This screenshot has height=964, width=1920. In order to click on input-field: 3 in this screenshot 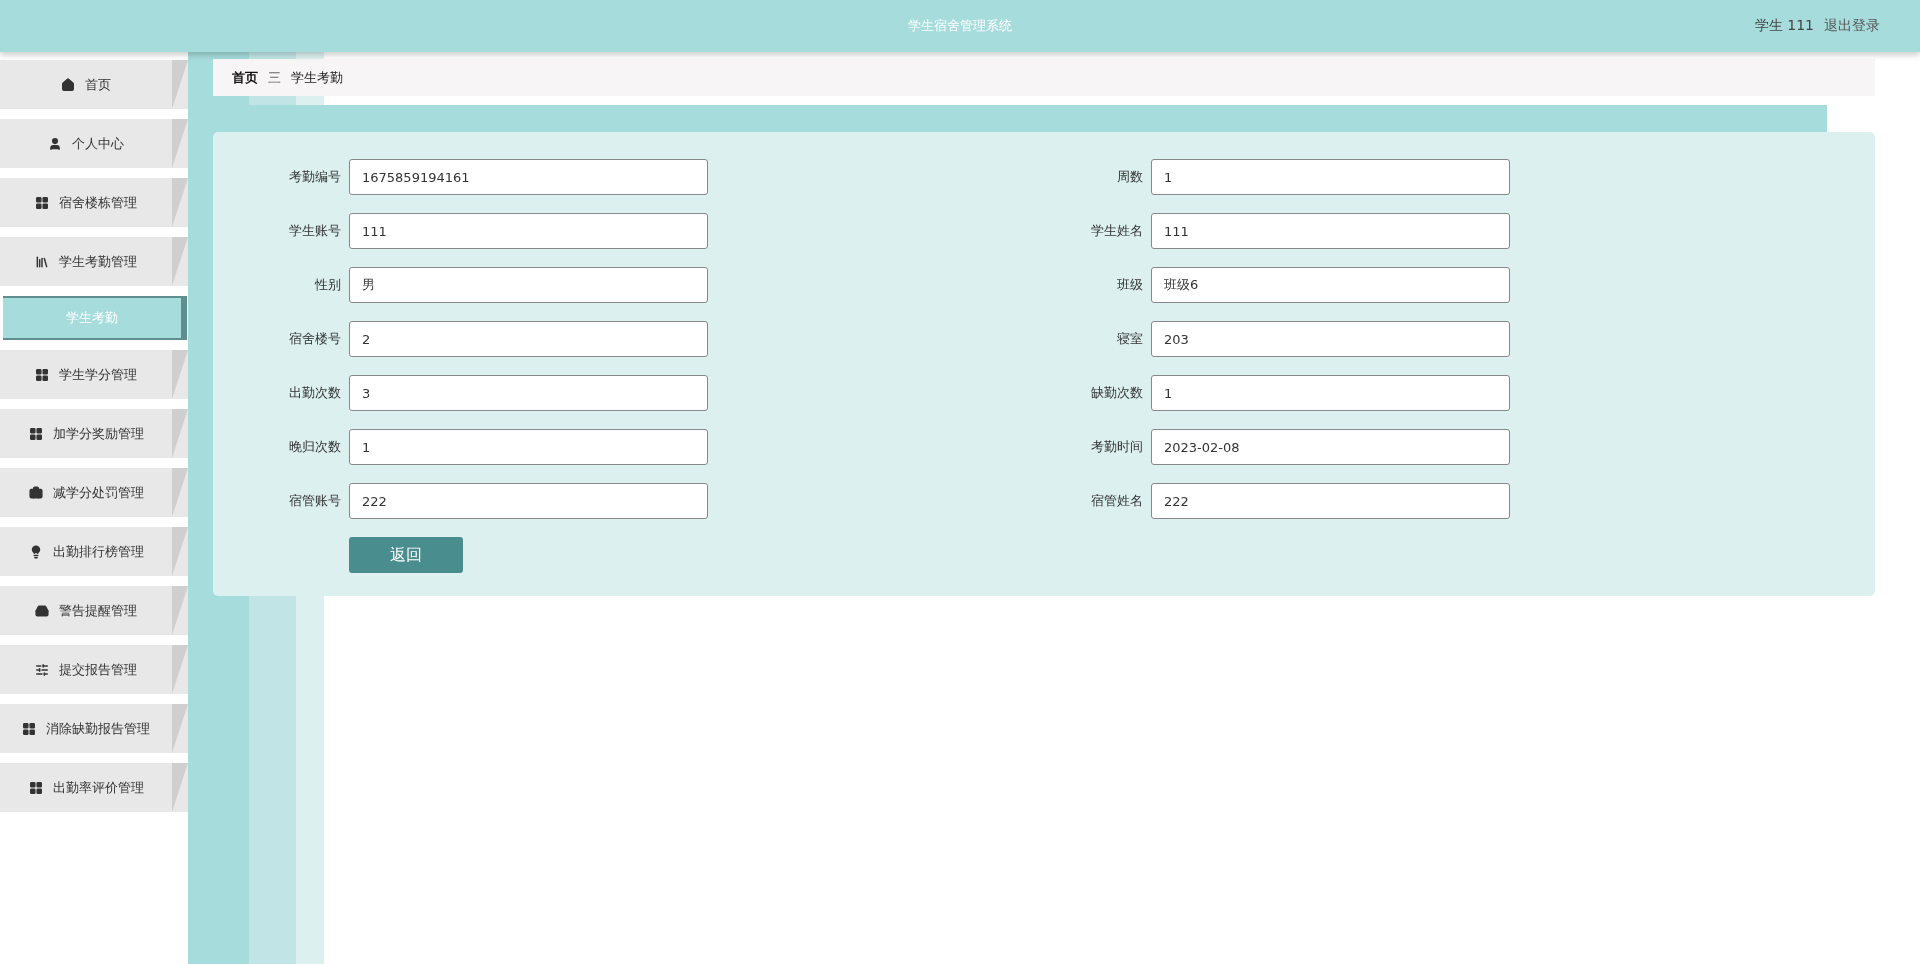, I will do `click(528, 393)`.